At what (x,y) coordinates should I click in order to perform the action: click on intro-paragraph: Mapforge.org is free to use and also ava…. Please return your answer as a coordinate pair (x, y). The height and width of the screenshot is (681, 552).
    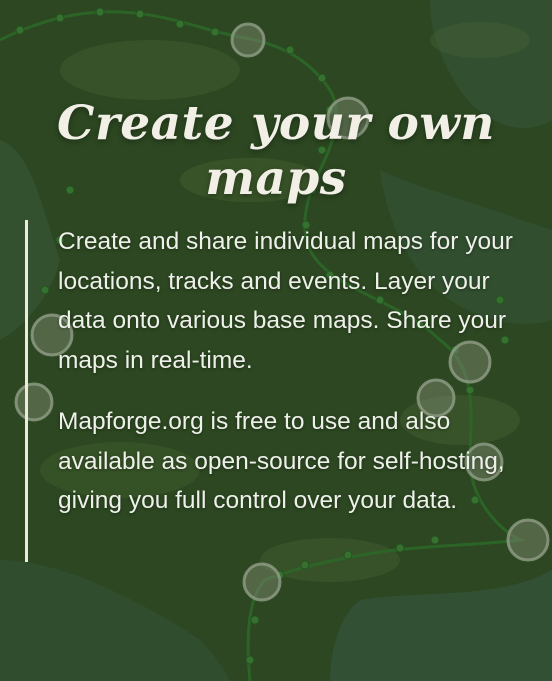
    Looking at the image, I should click on (281, 461).